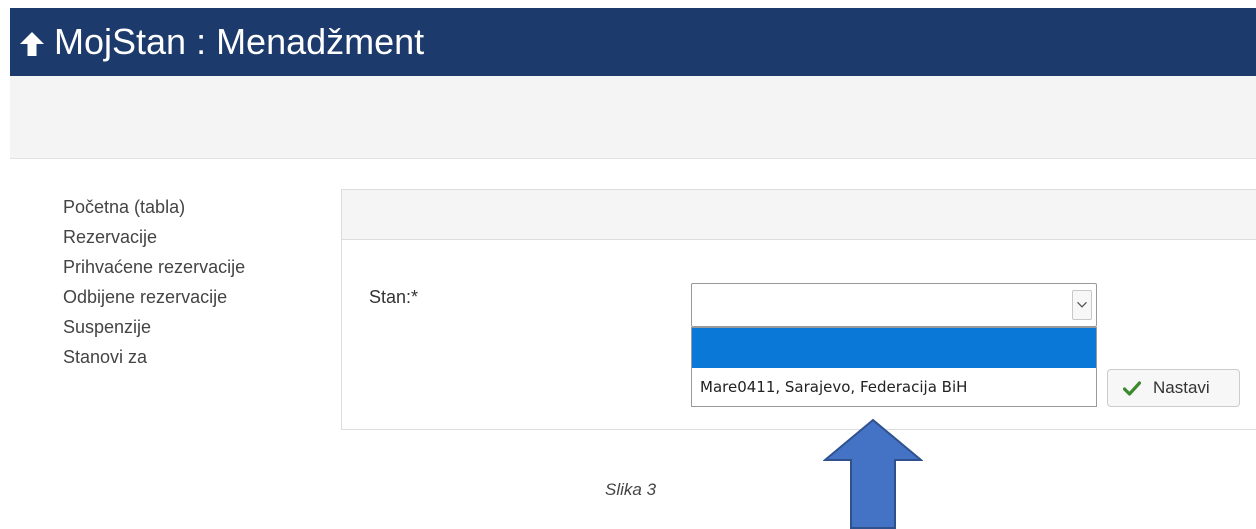 The image size is (1256, 529). Describe the element at coordinates (894, 387) in the screenshot. I see `dropdown-option-mare0411: Mare0411, Sarajevo, Federacija BiH` at that location.